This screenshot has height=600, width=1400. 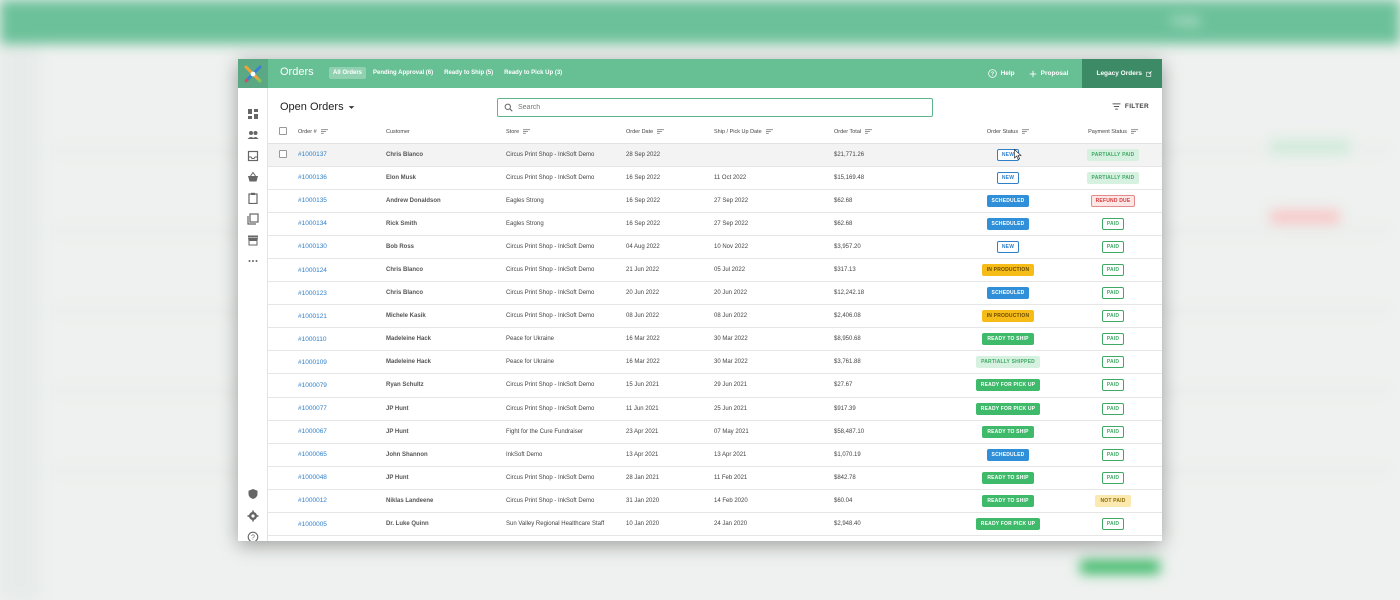 I want to click on select-all-checkbox, so click(x=283, y=131).